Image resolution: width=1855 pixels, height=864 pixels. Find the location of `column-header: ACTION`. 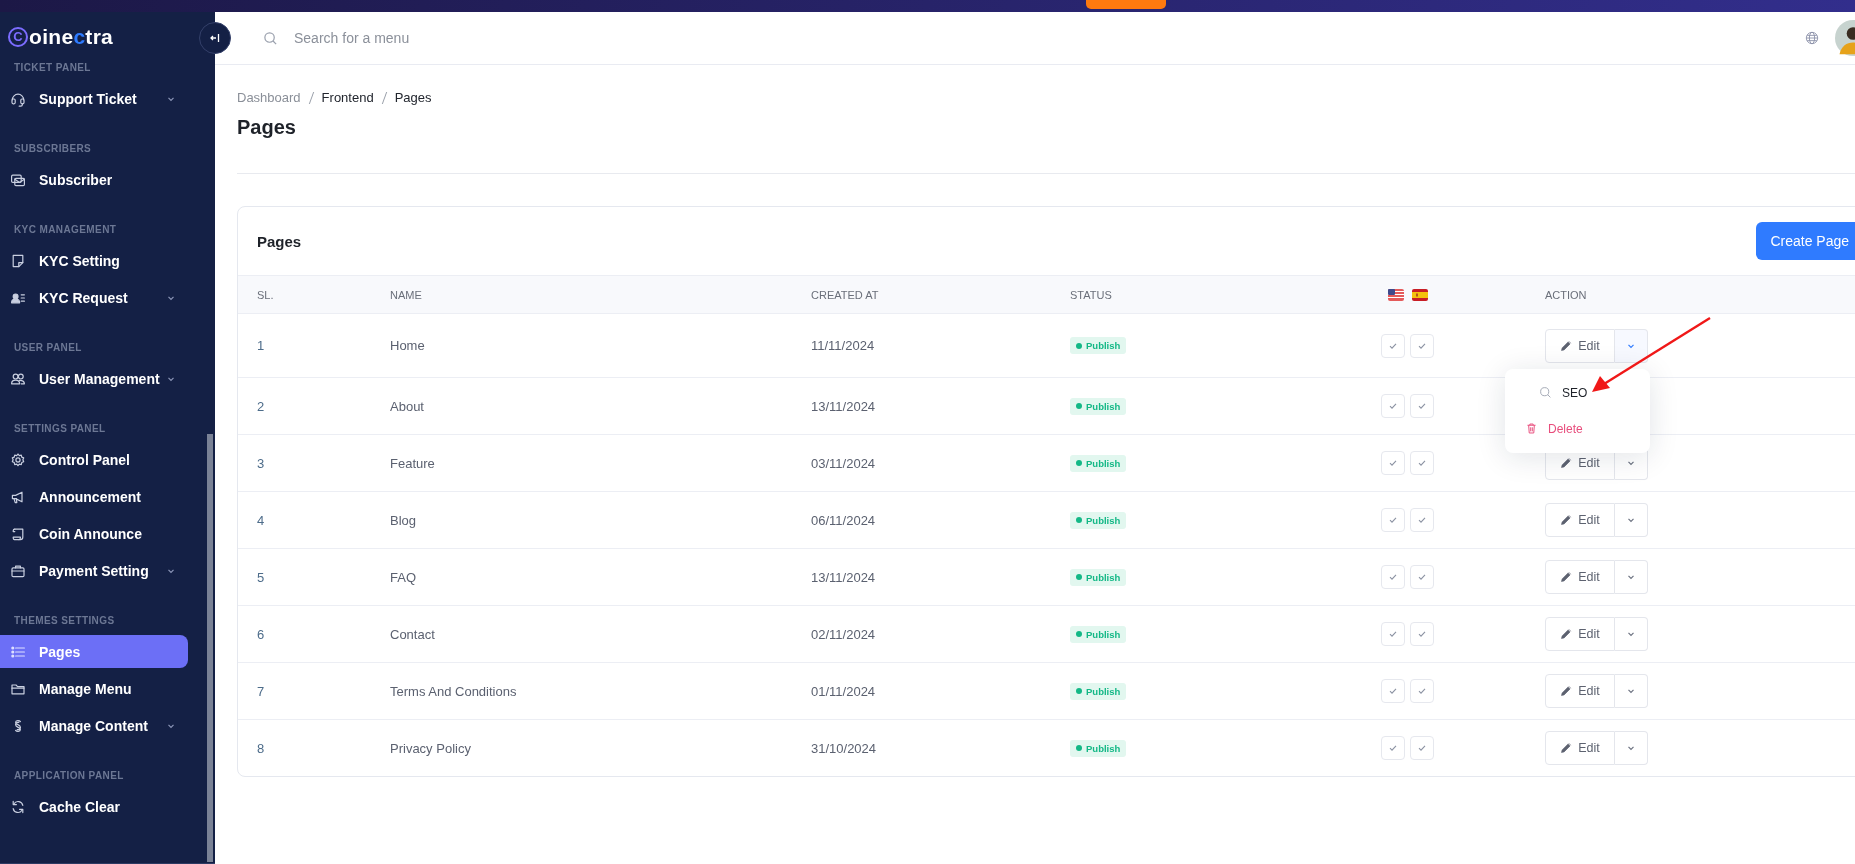

column-header: ACTION is located at coordinates (1566, 294).